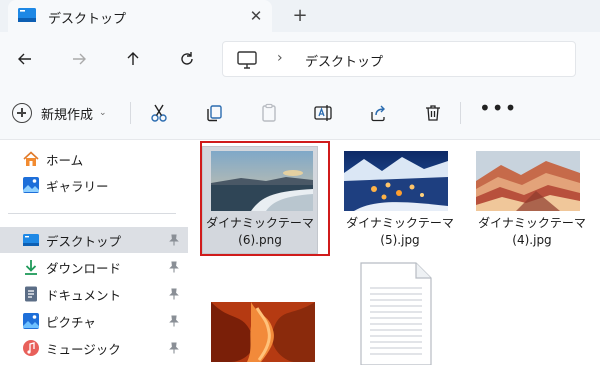 The height and width of the screenshot is (365, 600). I want to click on gallery-icon, so click(31, 185).